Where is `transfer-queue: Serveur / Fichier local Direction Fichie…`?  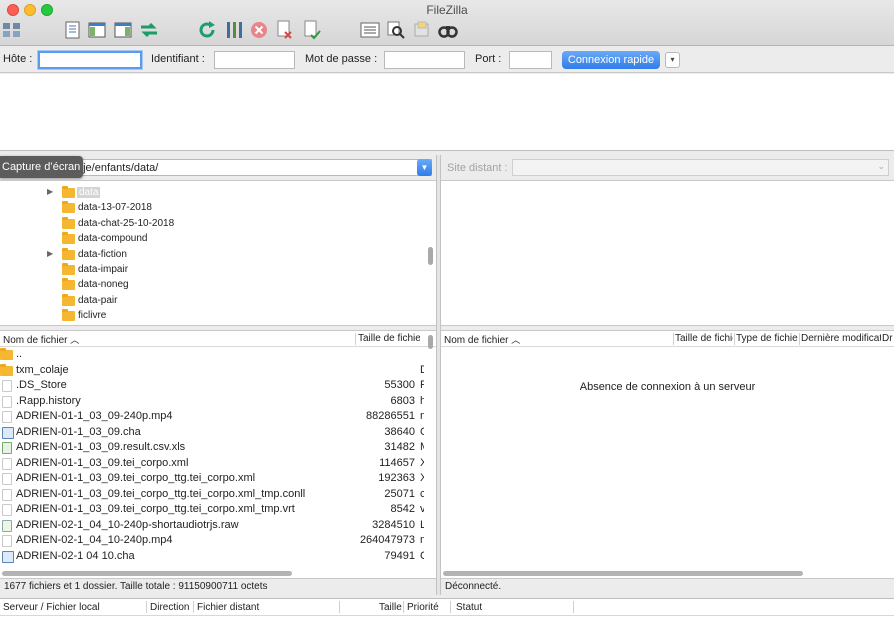
transfer-queue: Serveur / Fichier local Direction Fichie… is located at coordinates (447, 614).